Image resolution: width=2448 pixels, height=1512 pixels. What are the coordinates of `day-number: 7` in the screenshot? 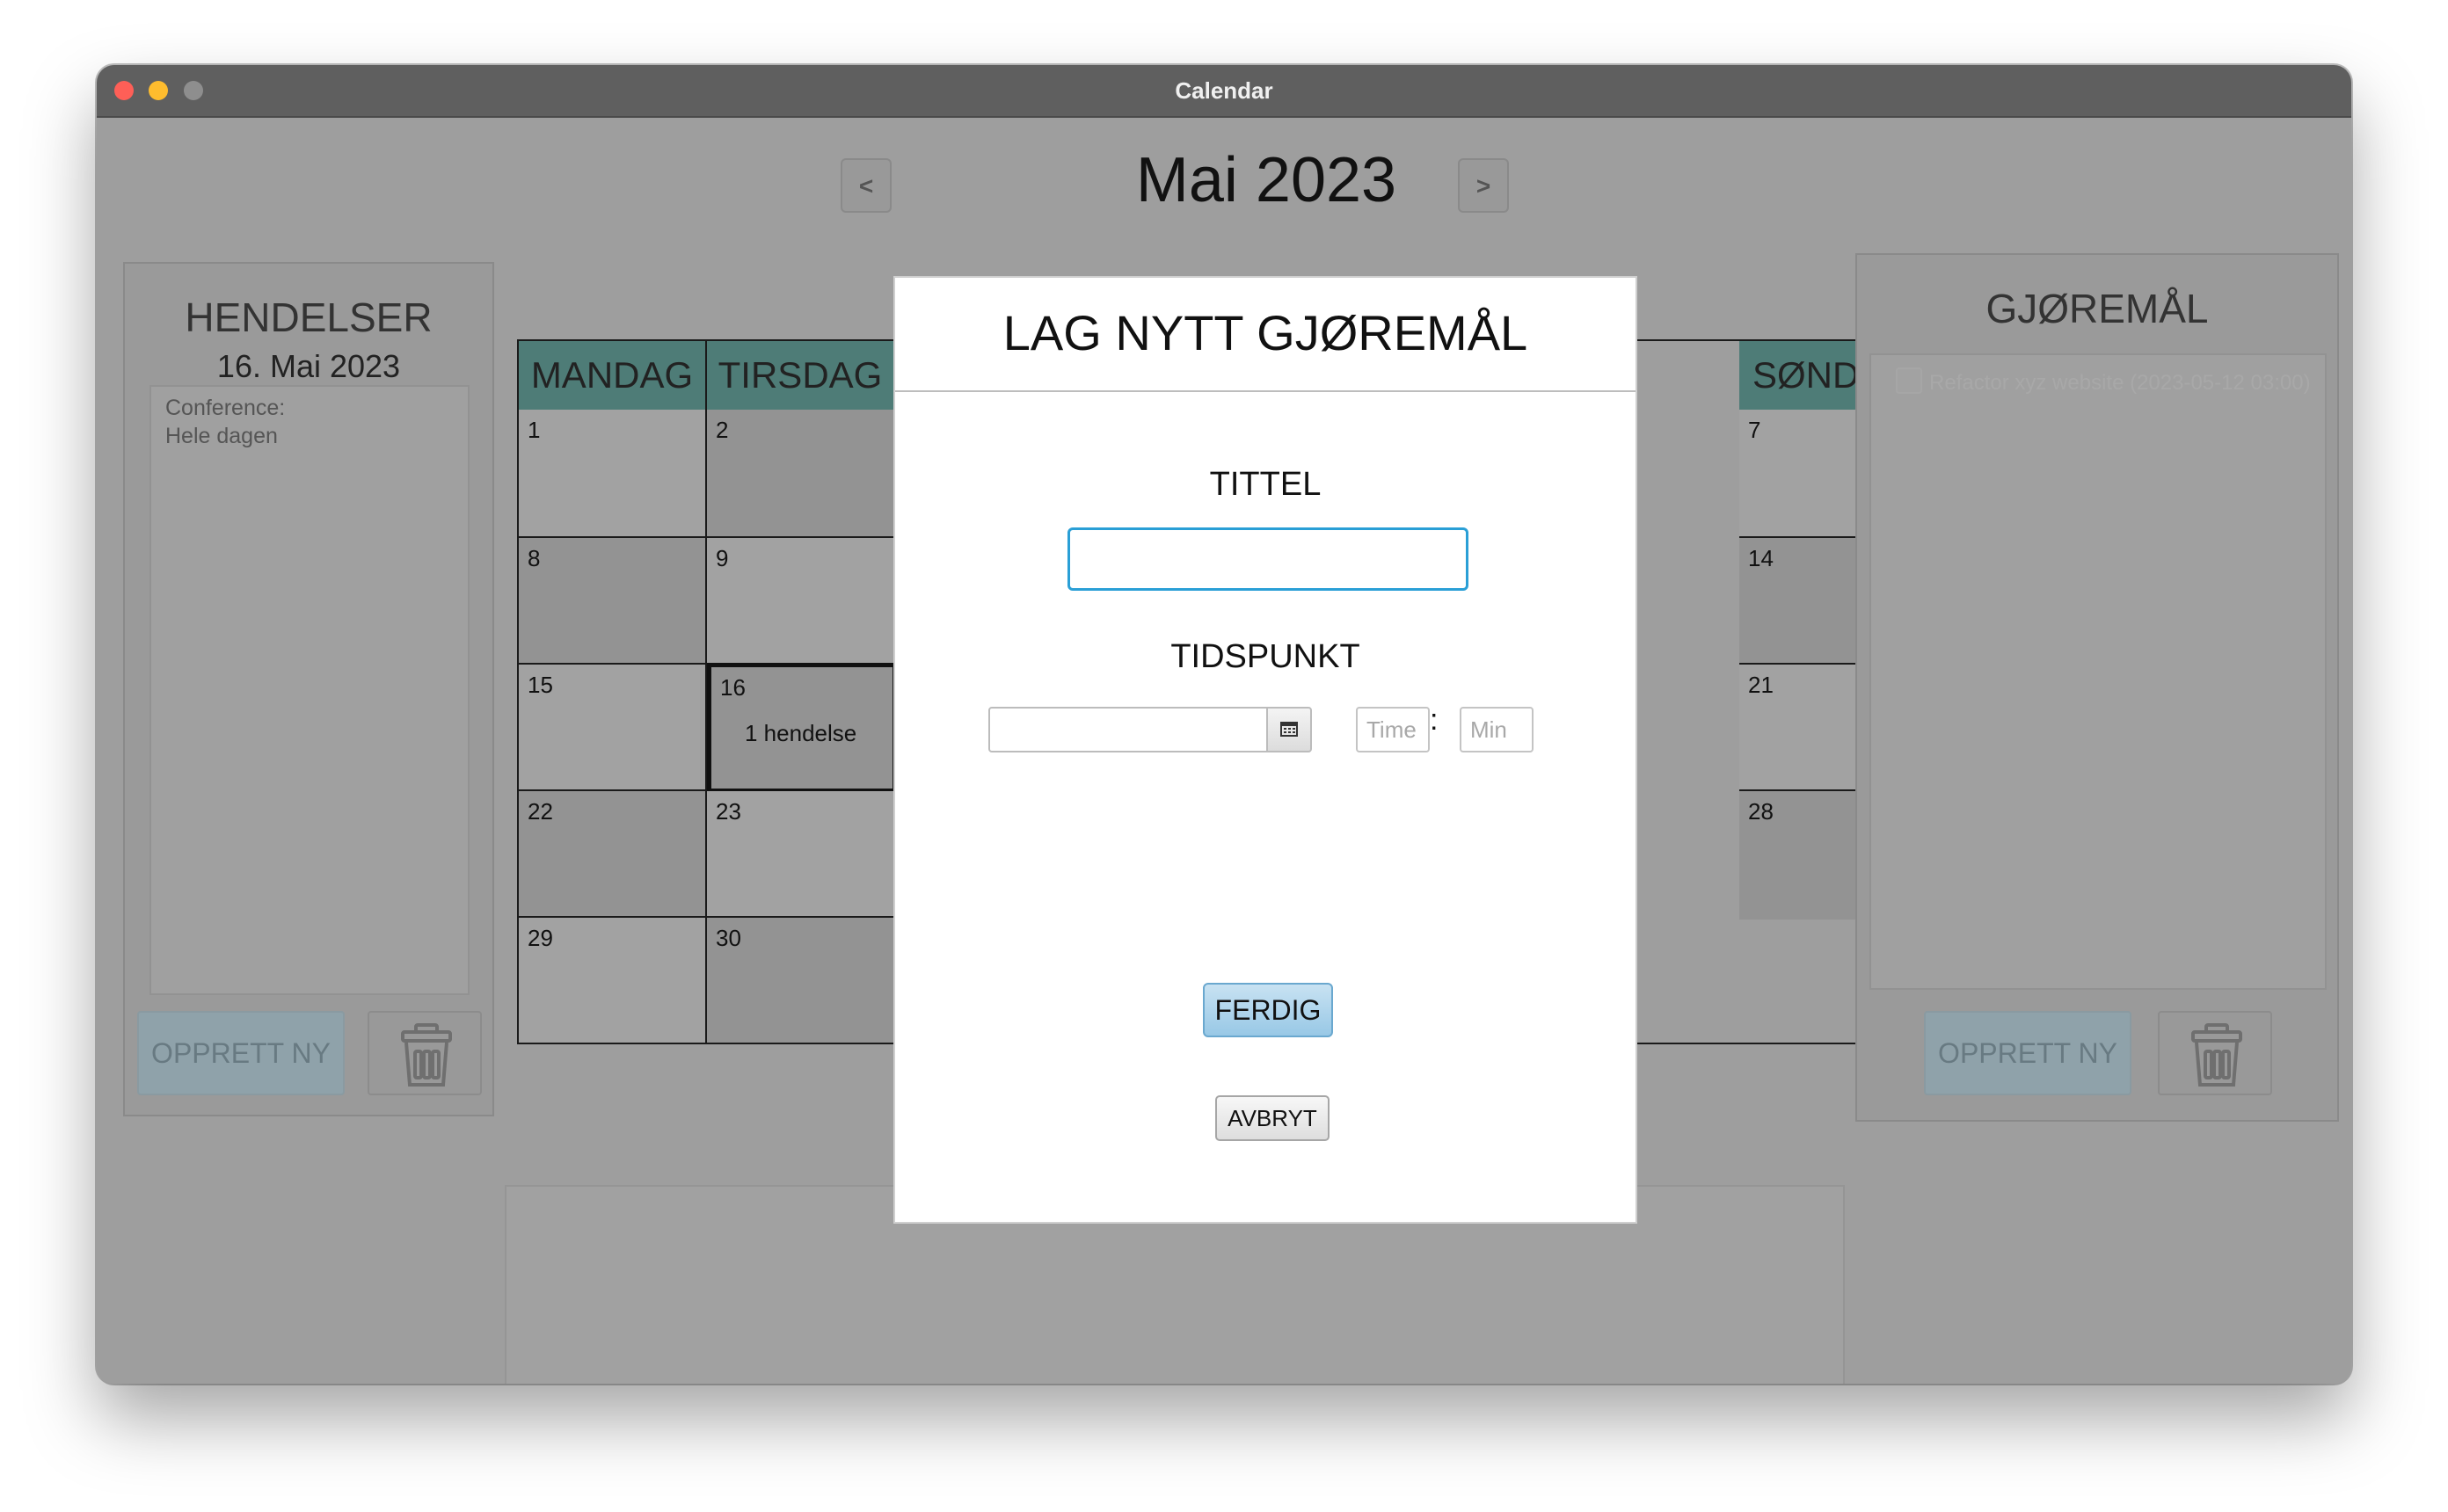 It's located at (1754, 430).